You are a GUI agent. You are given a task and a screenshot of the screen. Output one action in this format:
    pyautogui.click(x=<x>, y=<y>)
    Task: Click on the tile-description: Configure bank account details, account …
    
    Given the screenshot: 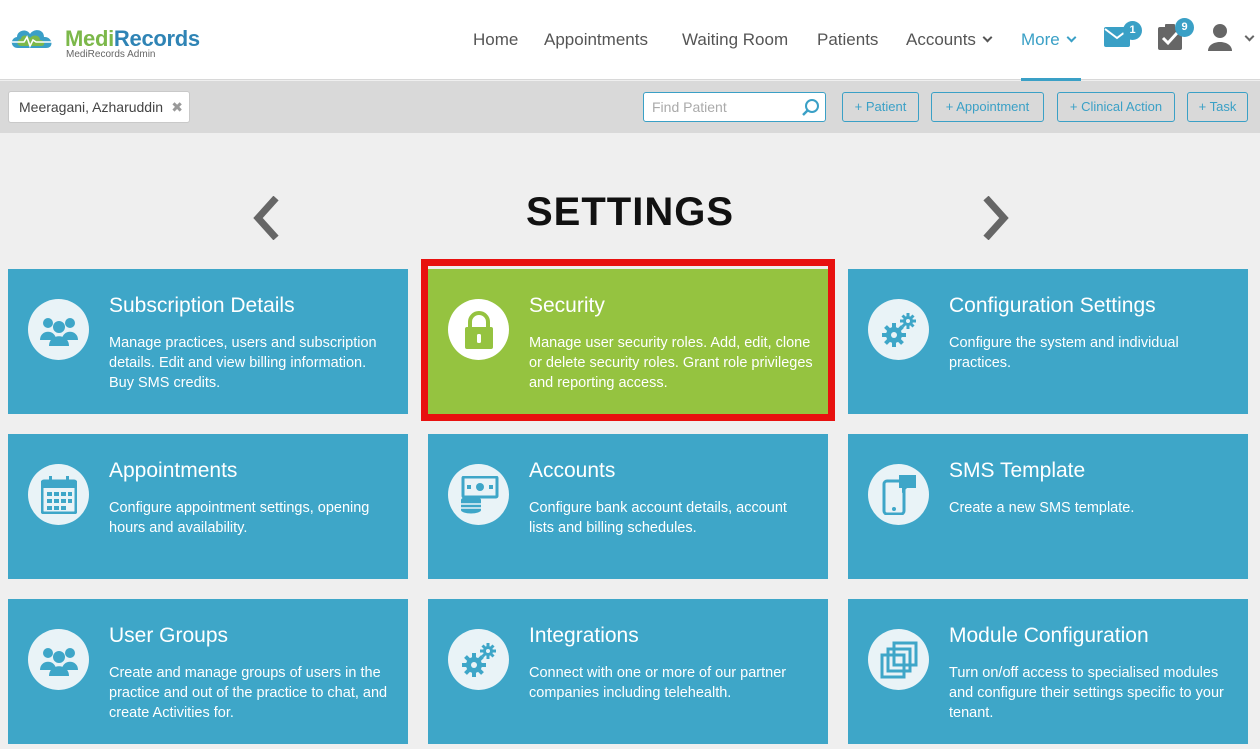 What is the action you would take?
    pyautogui.click(x=658, y=518)
    